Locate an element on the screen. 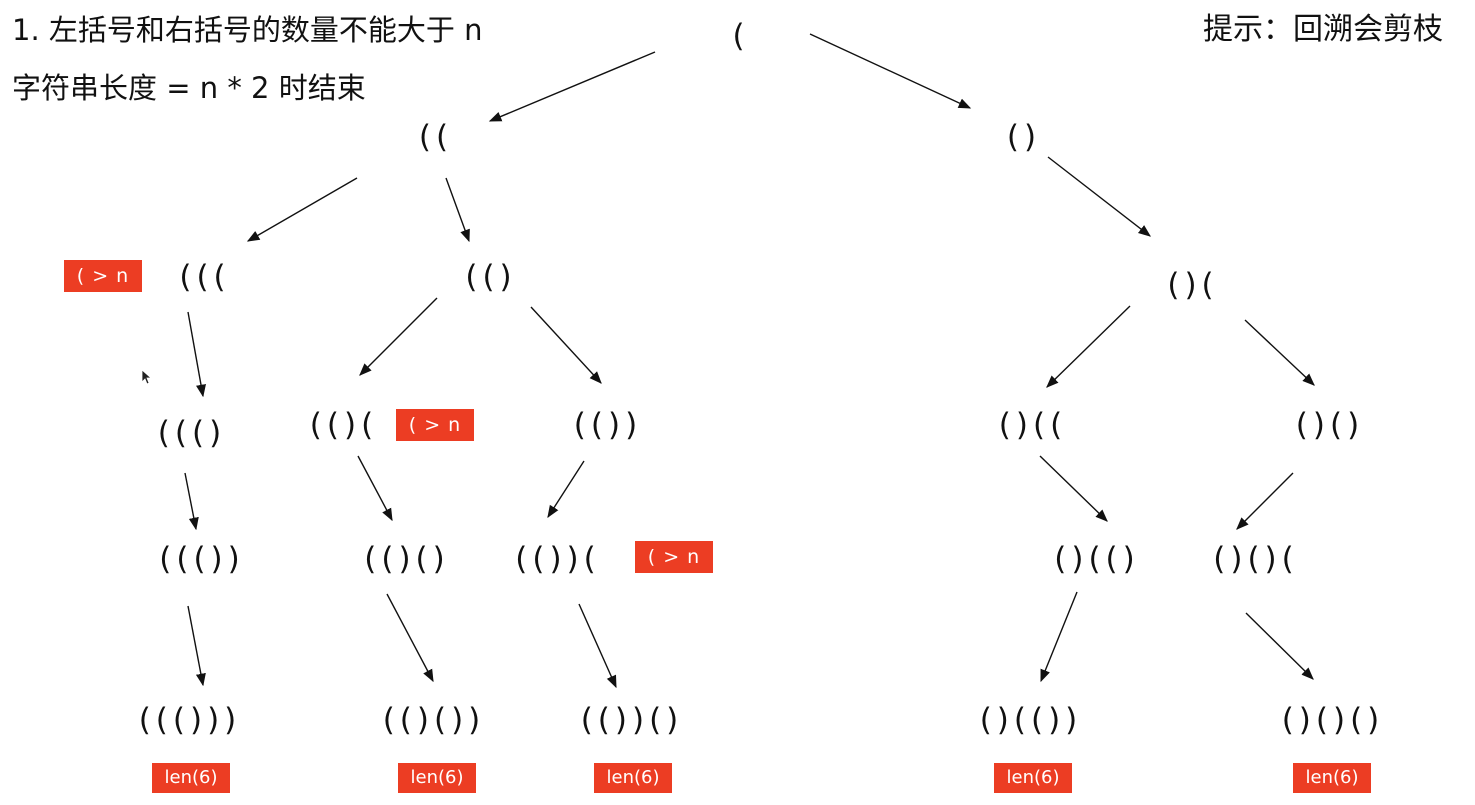 This screenshot has width=1475, height=805. tree-node-l3-a: ((() is located at coordinates (192, 433).